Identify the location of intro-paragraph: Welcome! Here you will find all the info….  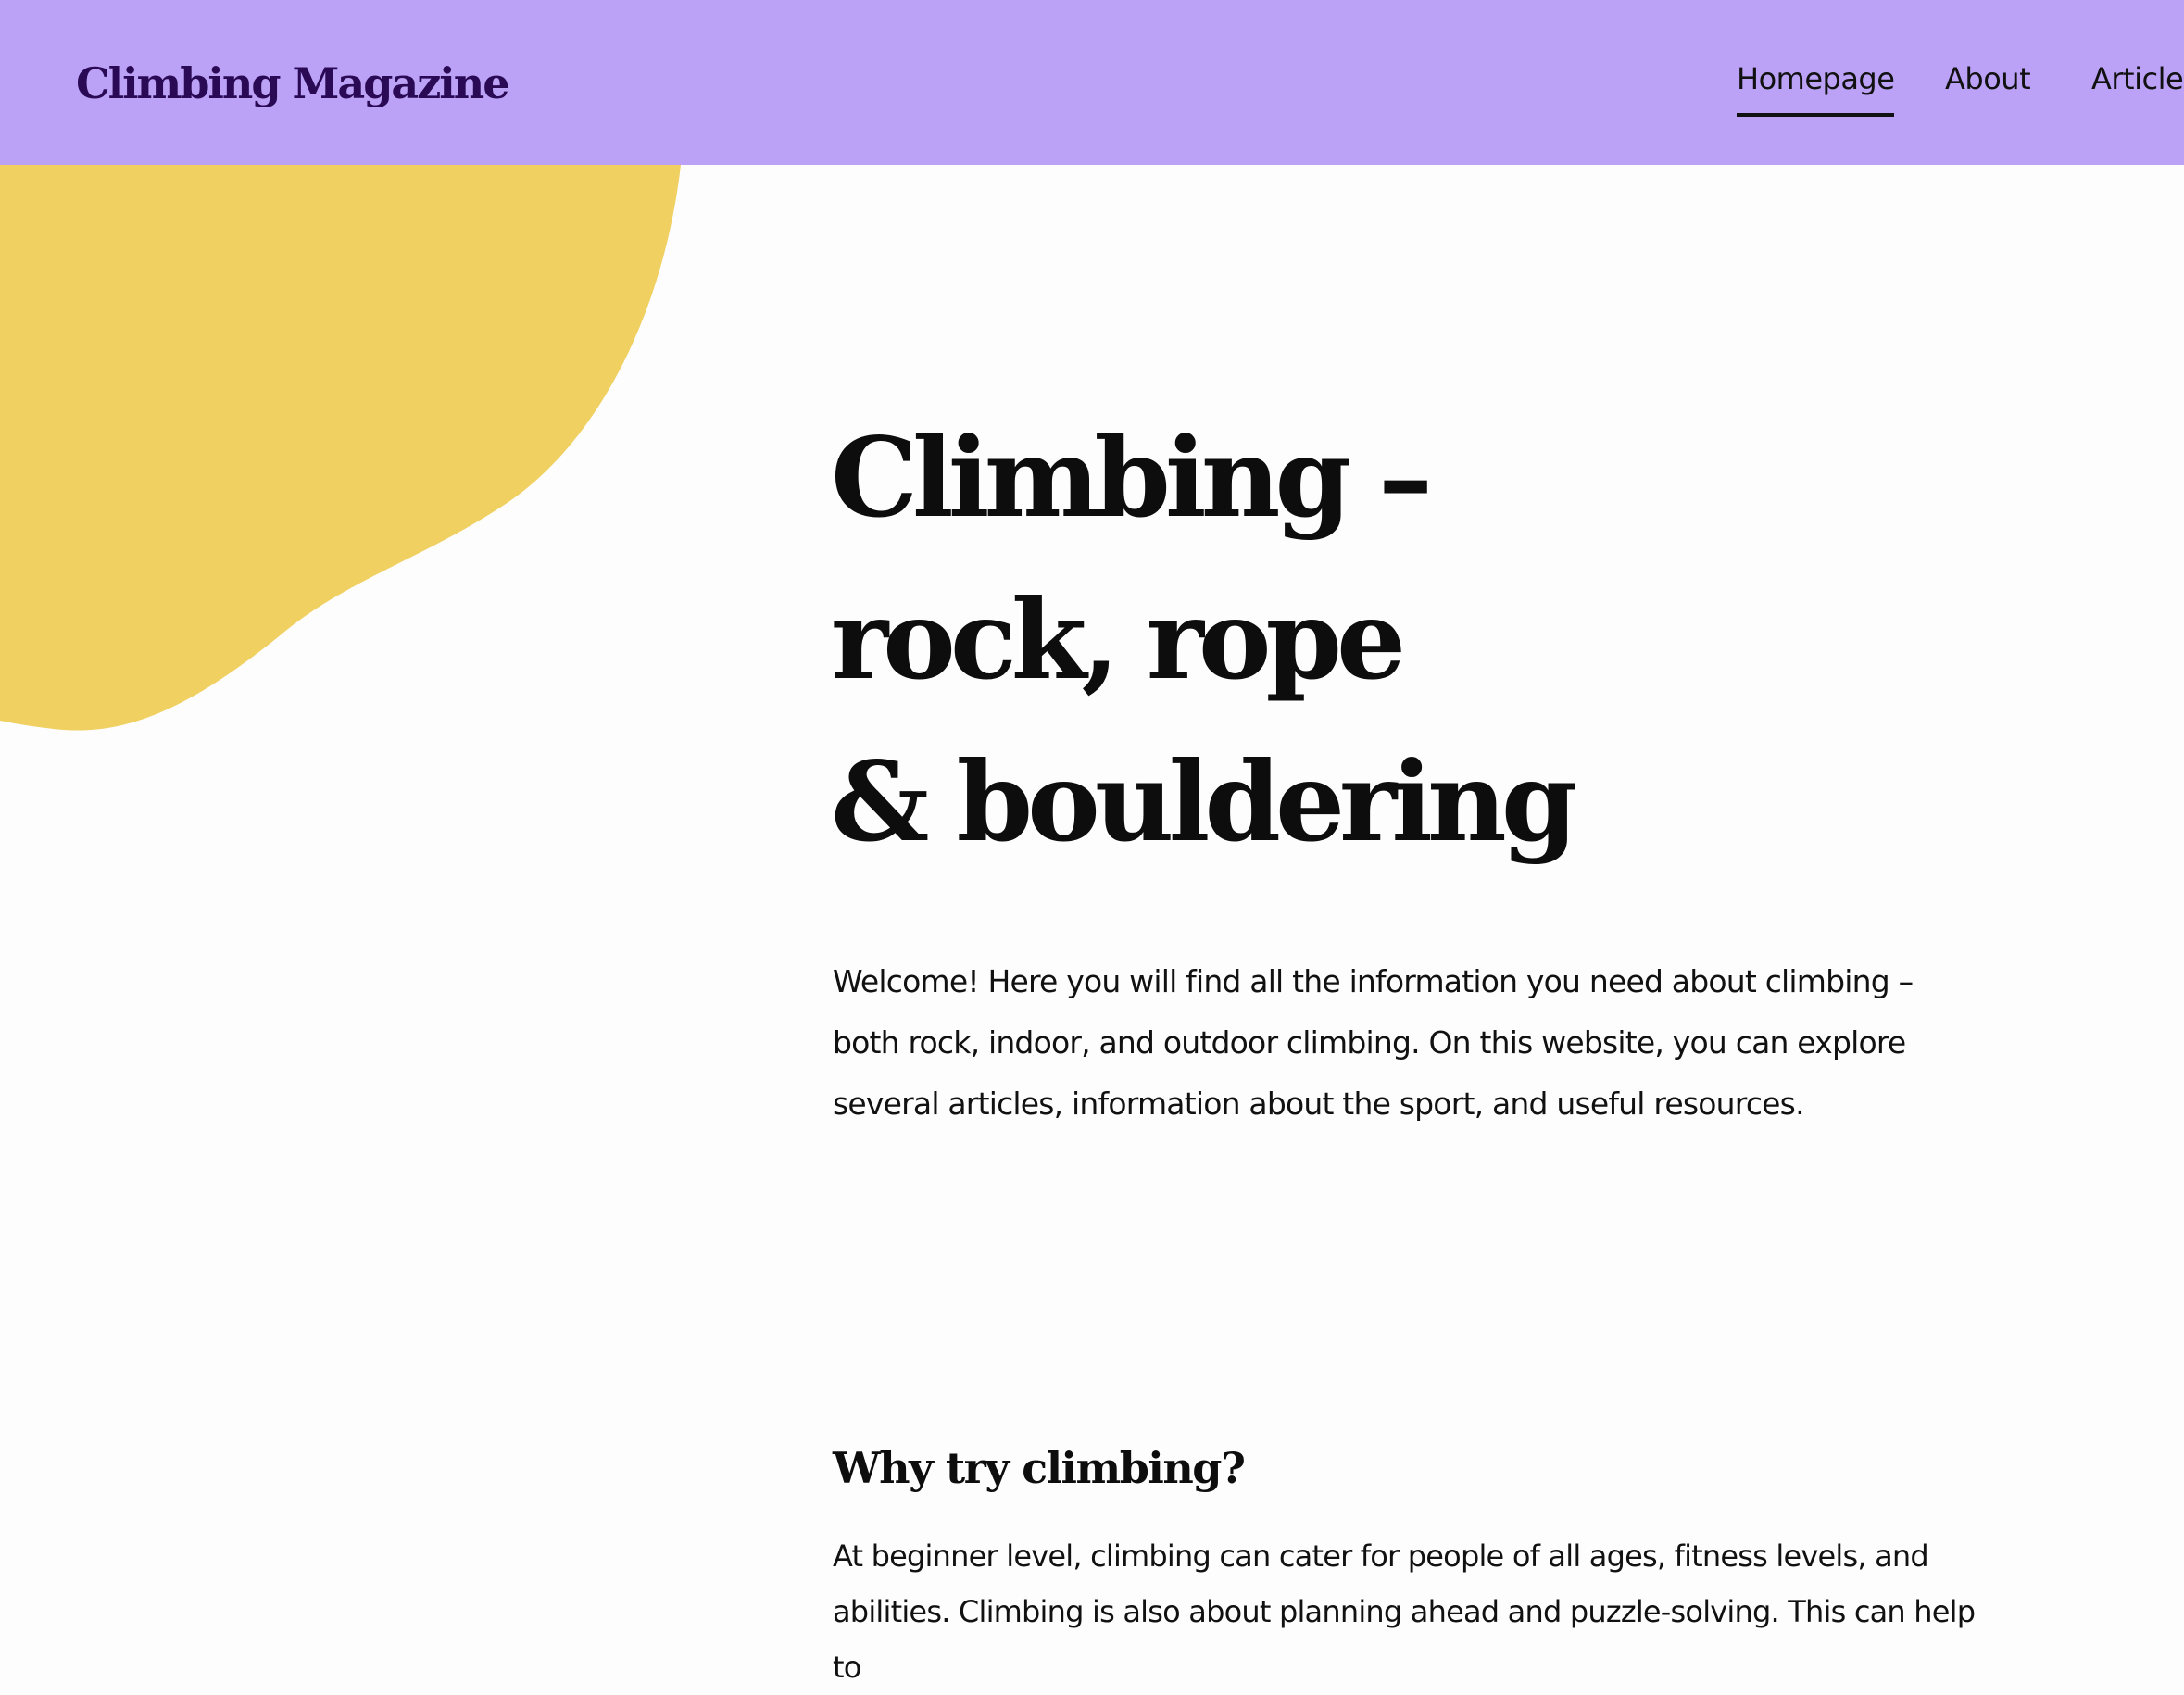
(1373, 1042).